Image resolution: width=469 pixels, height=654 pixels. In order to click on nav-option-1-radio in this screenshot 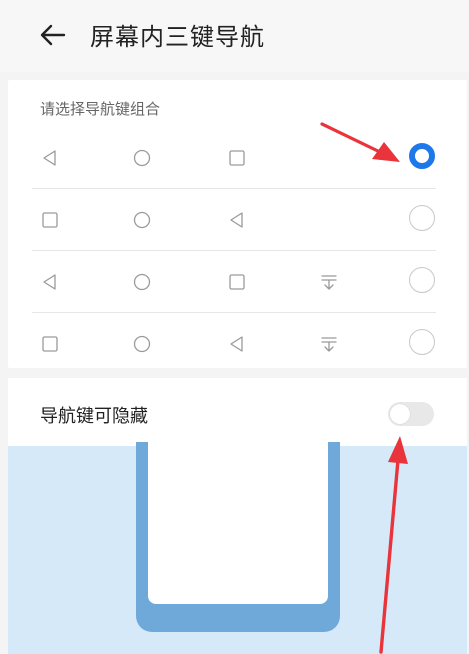, I will do `click(422, 156)`.